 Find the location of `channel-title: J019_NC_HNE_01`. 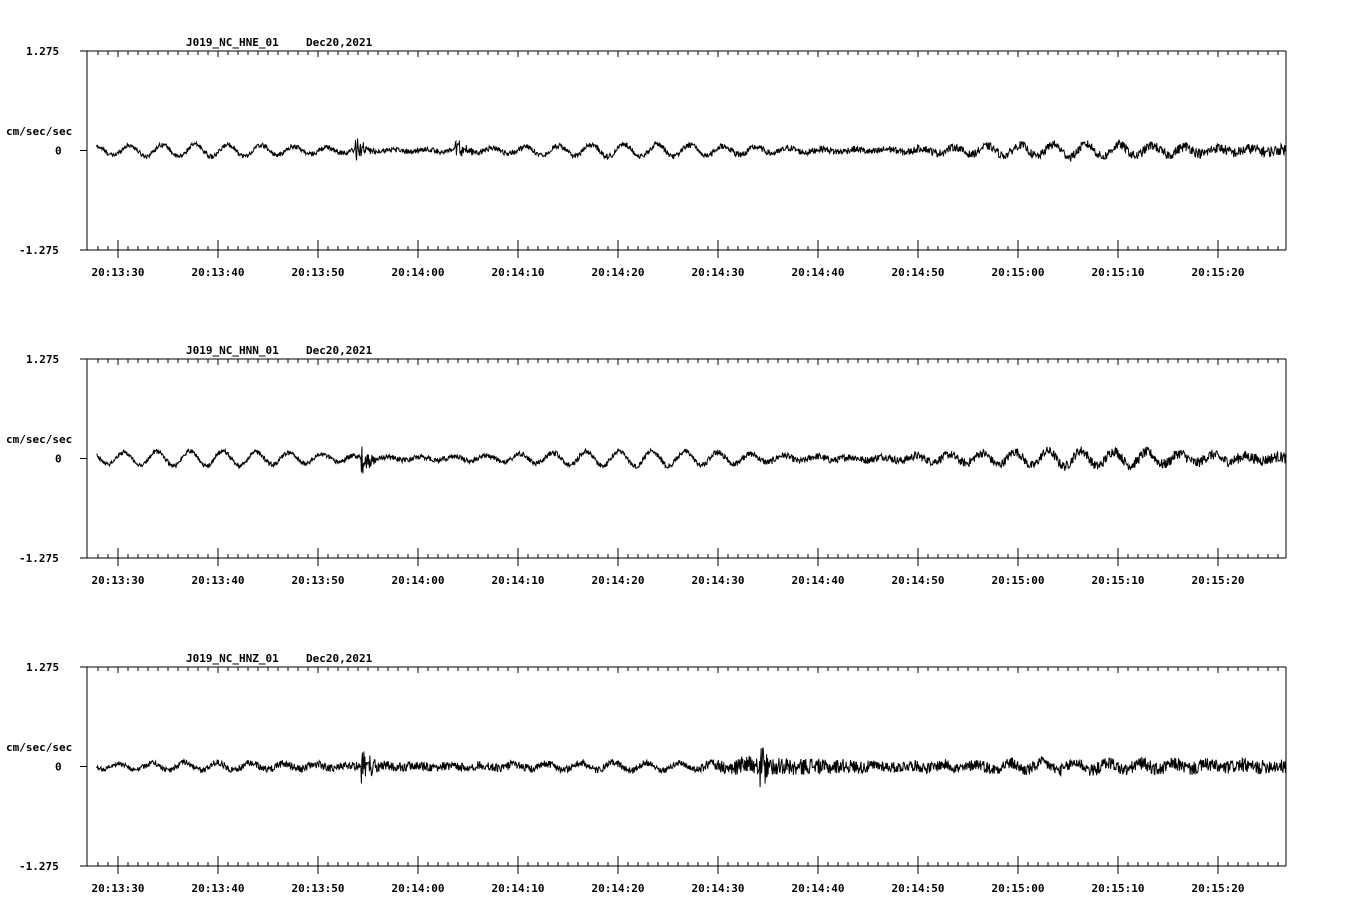

channel-title: J019_NC_HNE_01 is located at coordinates (232, 42).